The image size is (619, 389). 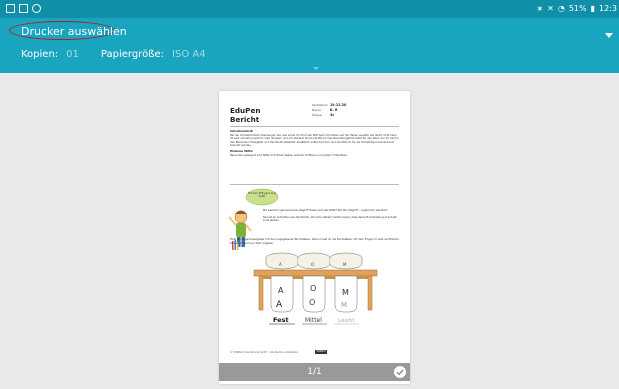 I want to click on dropdown-icon, so click(x=609, y=35).